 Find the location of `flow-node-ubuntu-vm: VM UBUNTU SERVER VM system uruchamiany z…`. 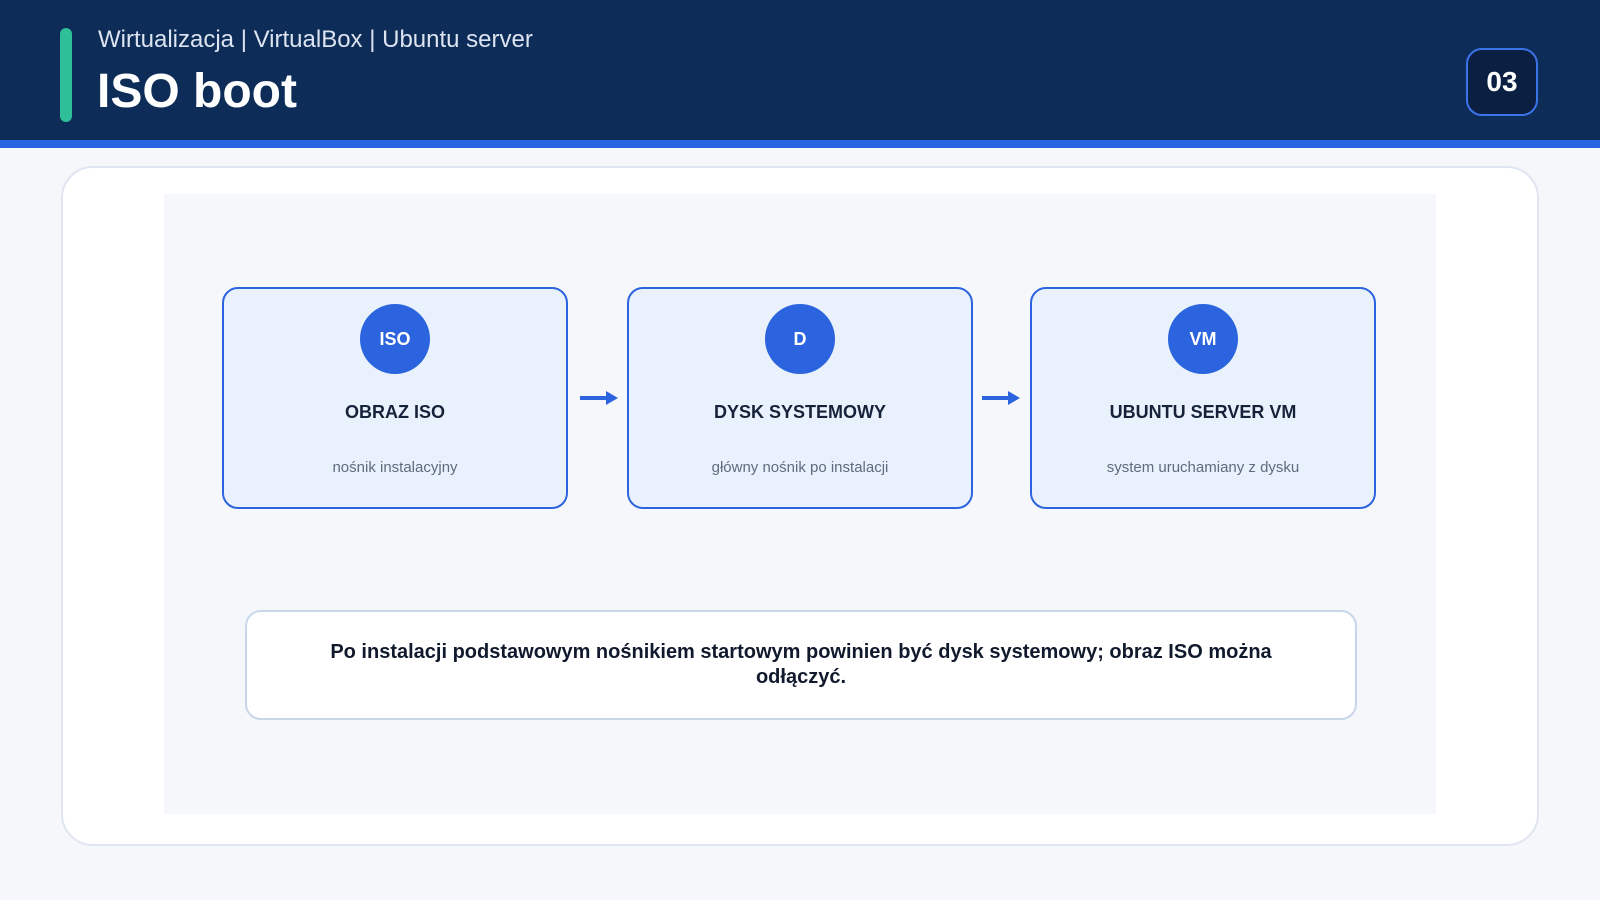

flow-node-ubuntu-vm: VM UBUNTU SERVER VM system uruchamiany z… is located at coordinates (1203, 398).